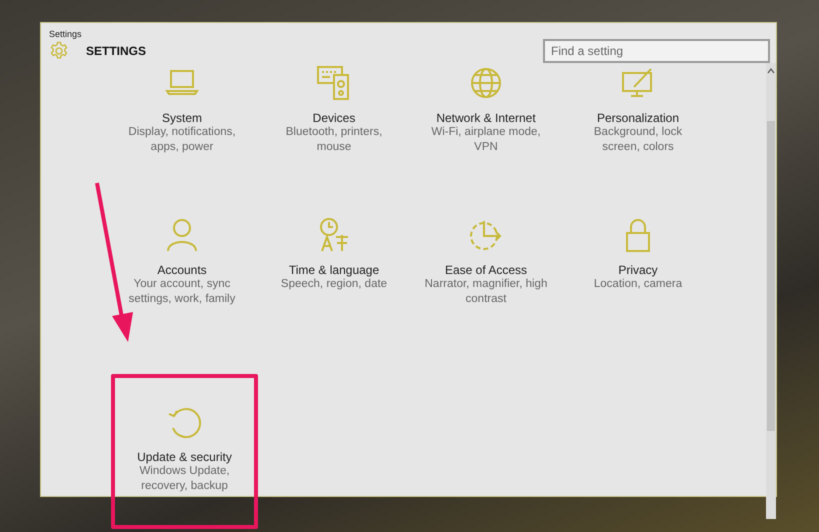 The height and width of the screenshot is (532, 819). I want to click on category-description: Display, notifications, apps, power, so click(182, 140).